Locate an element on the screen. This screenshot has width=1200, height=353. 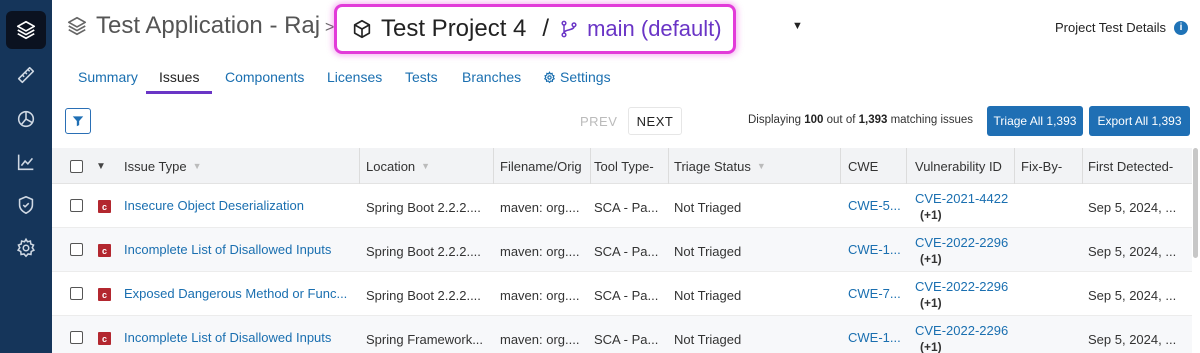
expand-all-caret: ▼ is located at coordinates (103, 166).